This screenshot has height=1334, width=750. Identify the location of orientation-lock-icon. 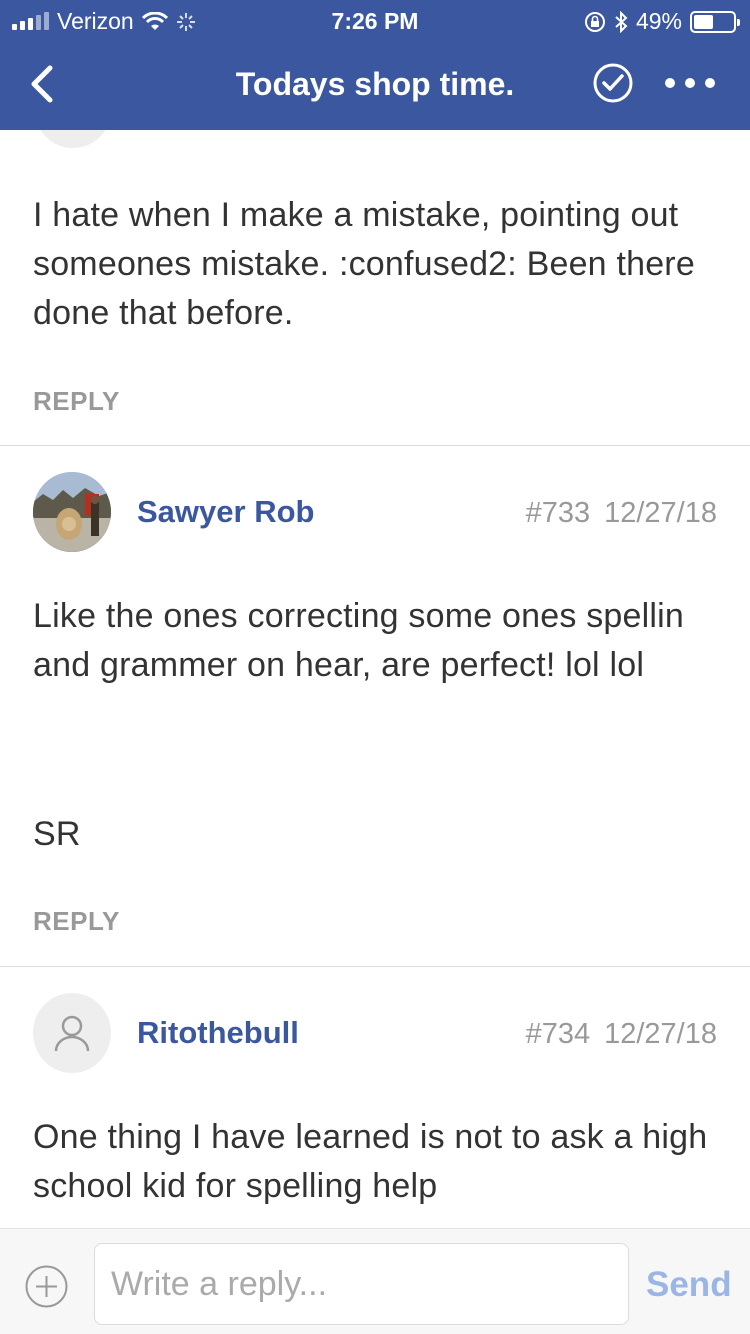
(594, 21).